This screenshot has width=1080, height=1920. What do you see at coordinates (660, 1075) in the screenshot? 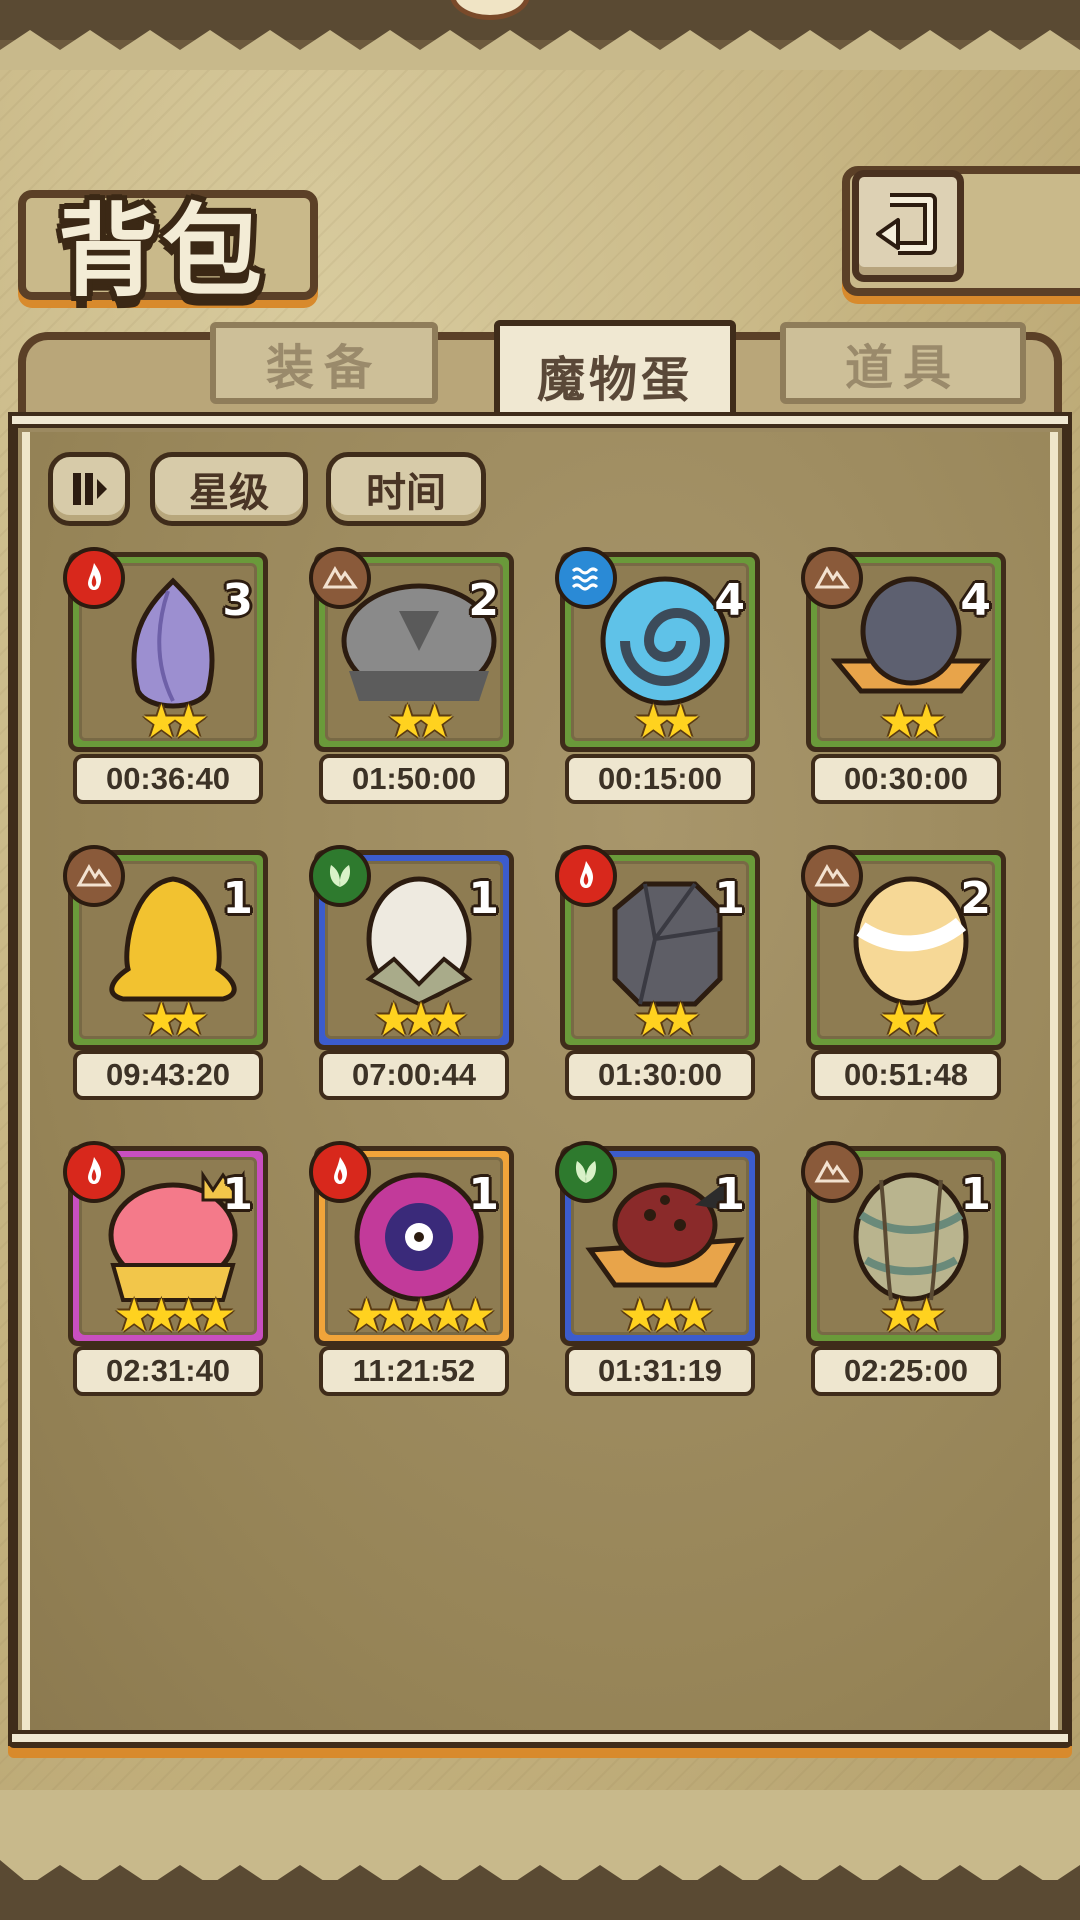
I see `hatch-timer: 01:30:00` at bounding box center [660, 1075].